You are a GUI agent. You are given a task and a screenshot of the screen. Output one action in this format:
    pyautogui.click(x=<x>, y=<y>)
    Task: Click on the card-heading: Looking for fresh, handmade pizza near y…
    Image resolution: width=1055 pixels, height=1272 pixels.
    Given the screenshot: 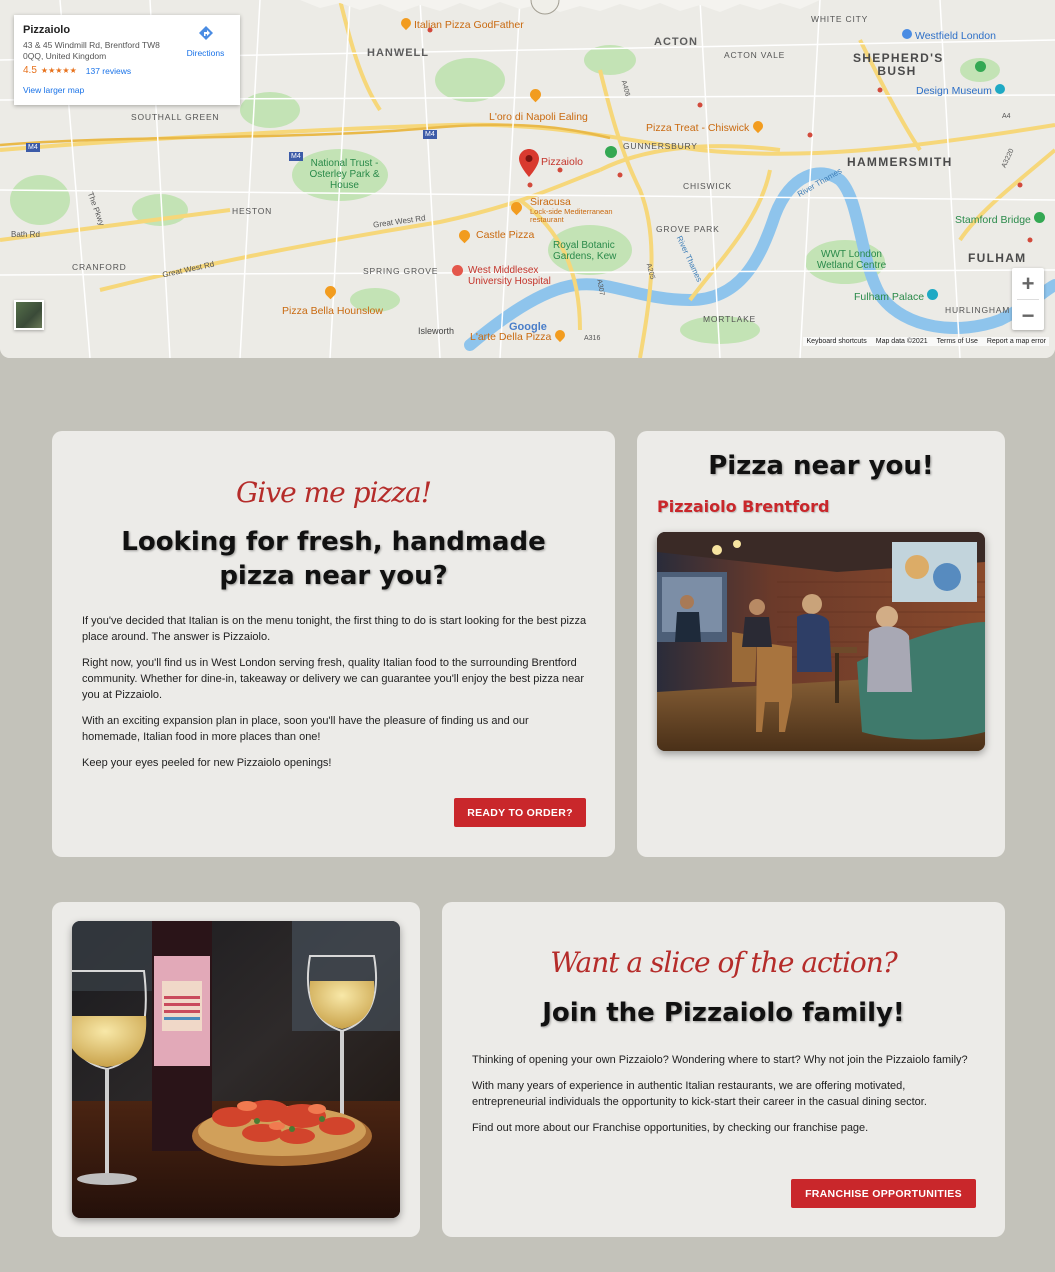 What is the action you would take?
    pyautogui.click(x=333, y=559)
    